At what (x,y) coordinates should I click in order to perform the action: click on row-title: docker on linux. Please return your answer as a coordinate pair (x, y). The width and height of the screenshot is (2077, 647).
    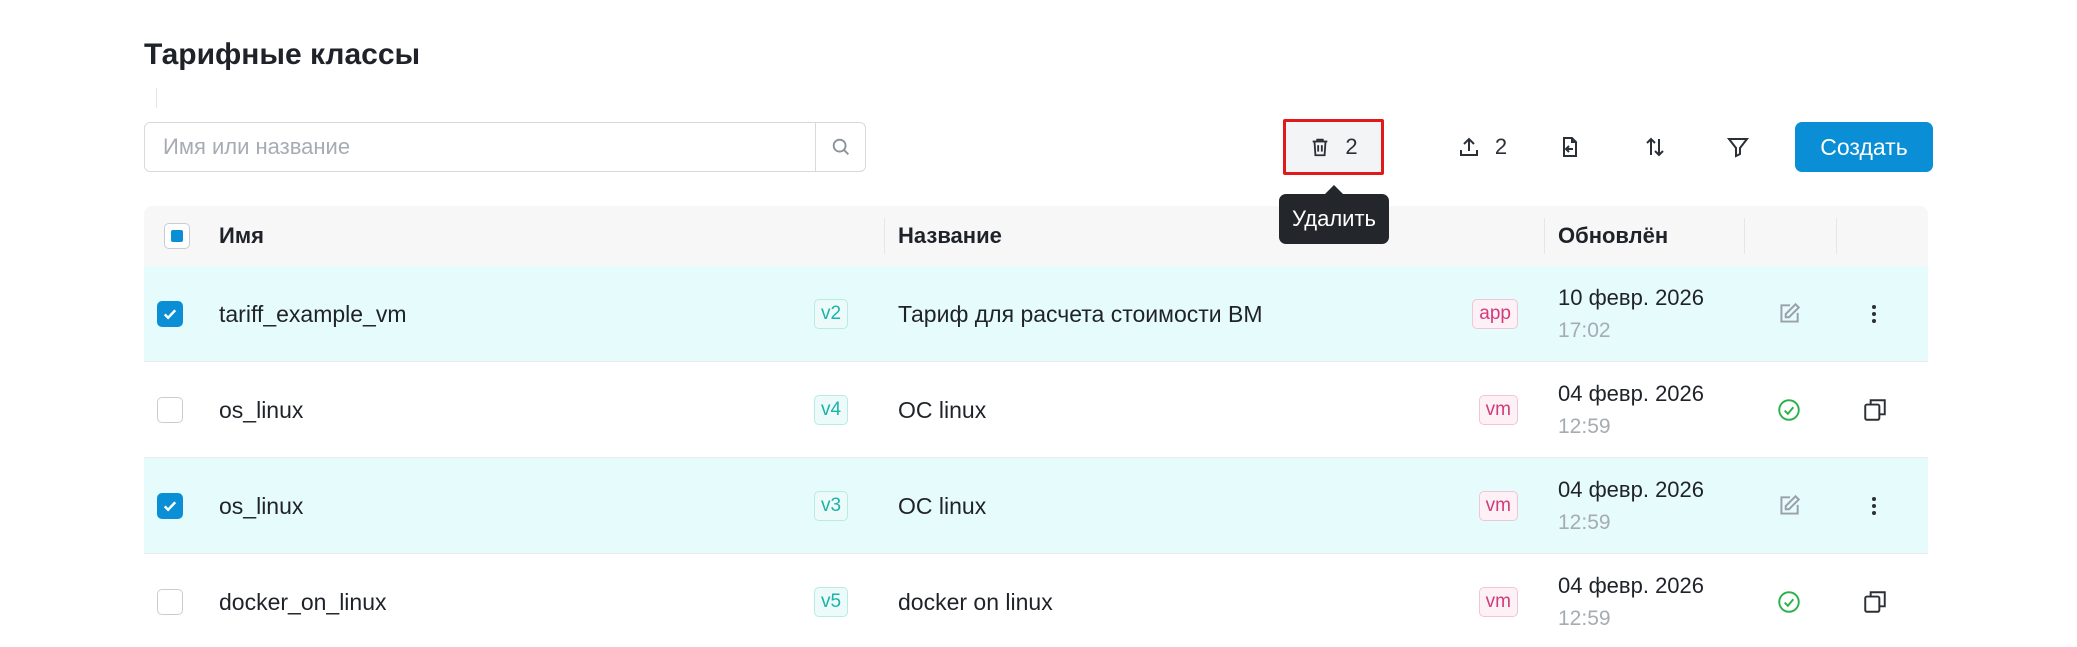
    Looking at the image, I should click on (975, 601).